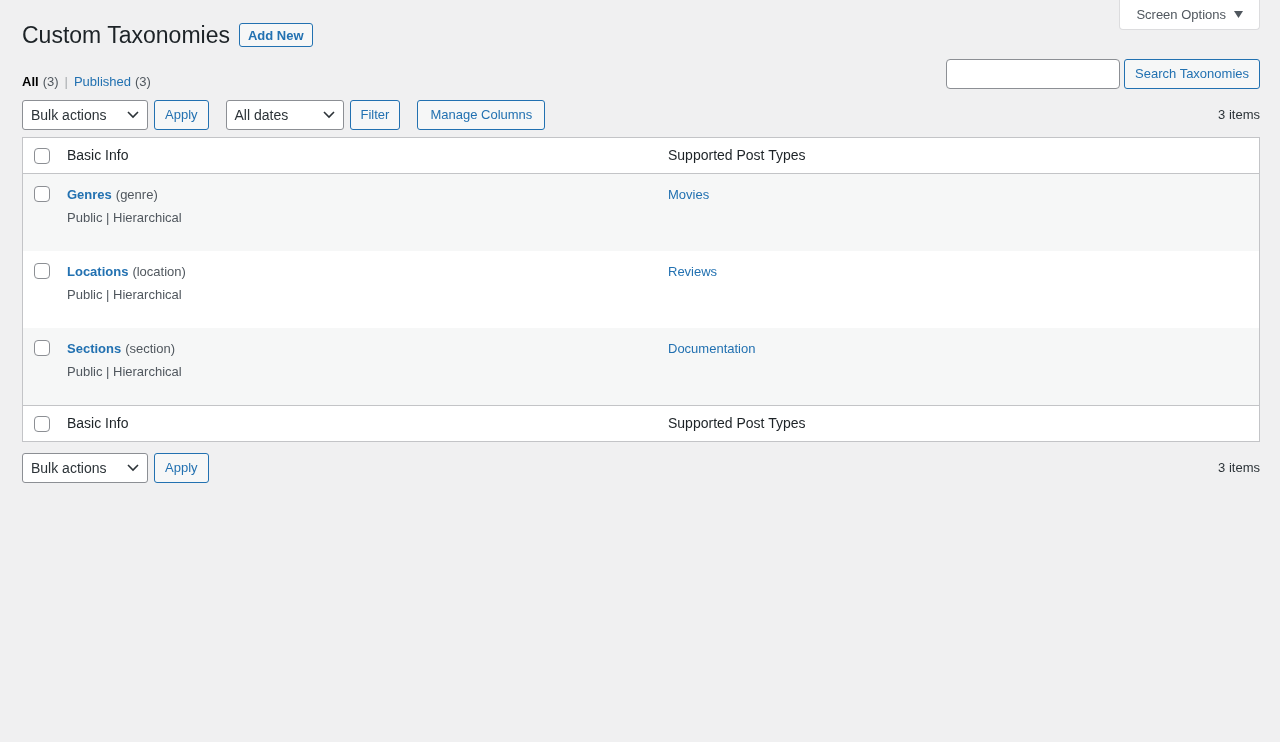 The width and height of the screenshot is (1280, 742). I want to click on view-link: All, so click(30, 81).